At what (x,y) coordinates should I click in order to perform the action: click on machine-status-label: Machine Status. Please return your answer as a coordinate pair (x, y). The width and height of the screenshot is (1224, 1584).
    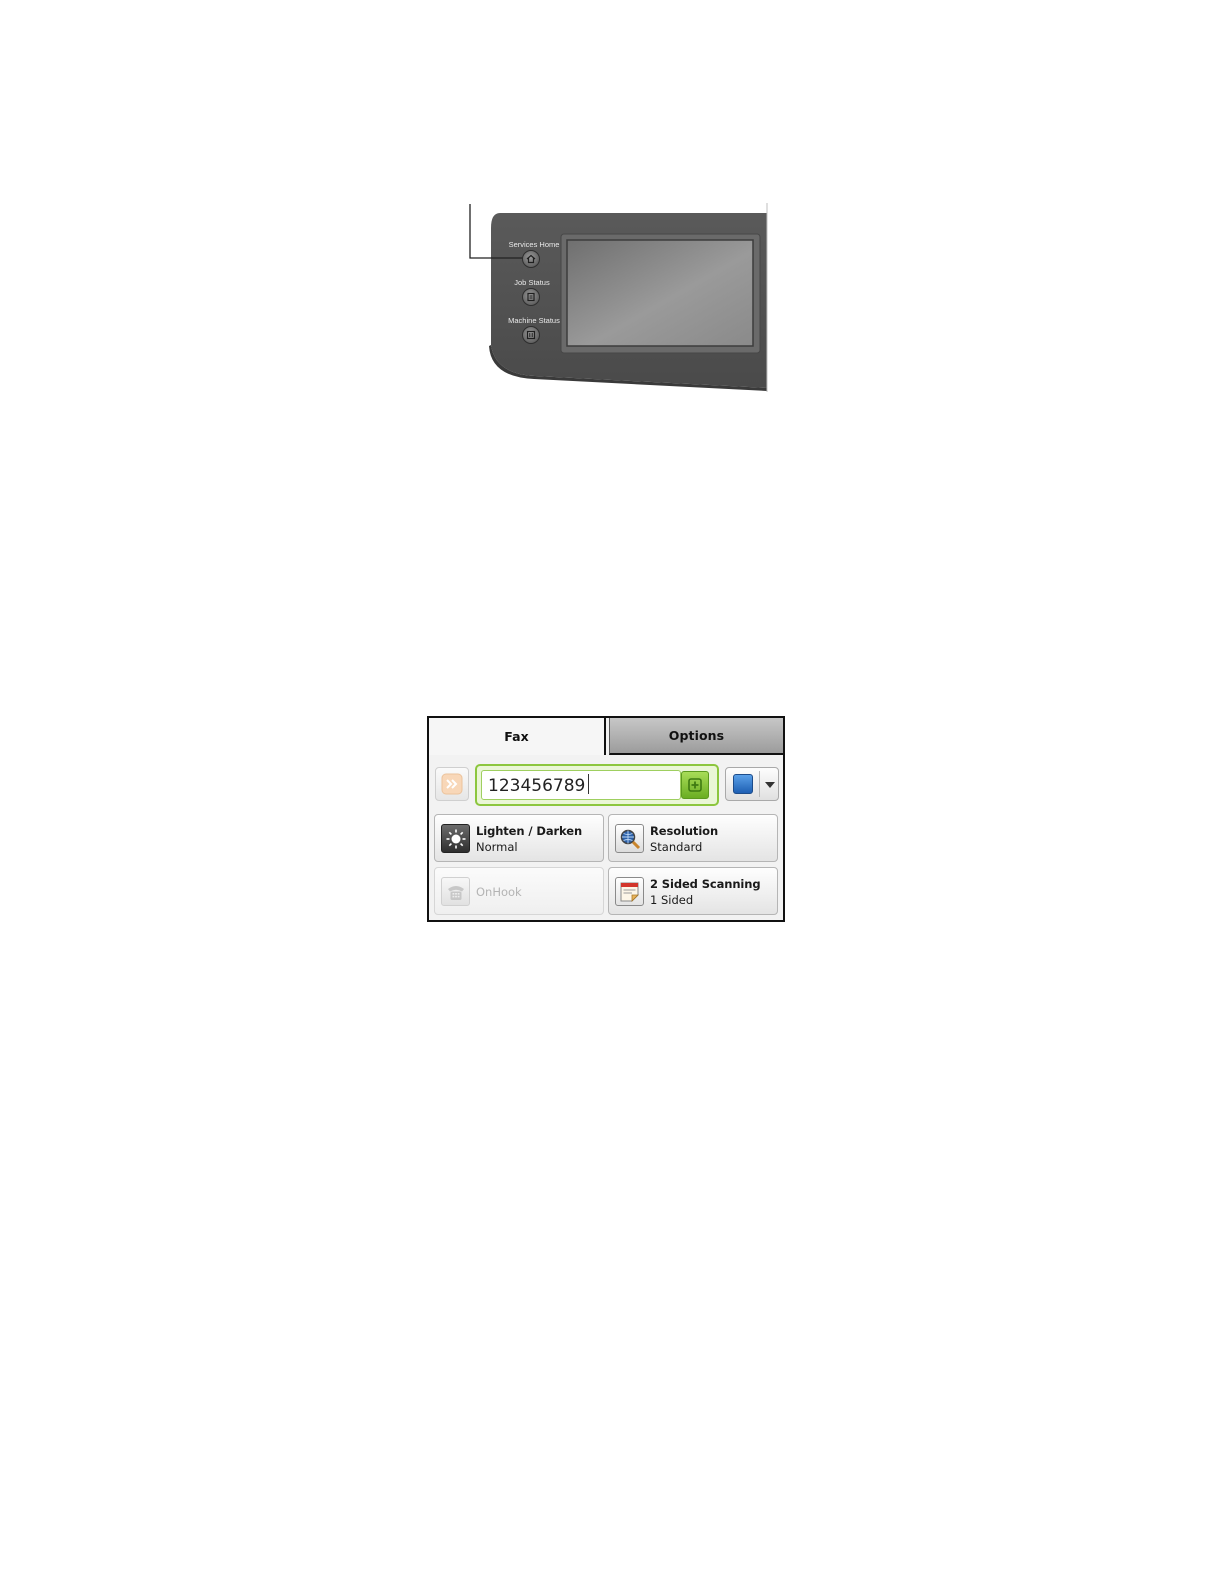
    Looking at the image, I should click on (534, 320).